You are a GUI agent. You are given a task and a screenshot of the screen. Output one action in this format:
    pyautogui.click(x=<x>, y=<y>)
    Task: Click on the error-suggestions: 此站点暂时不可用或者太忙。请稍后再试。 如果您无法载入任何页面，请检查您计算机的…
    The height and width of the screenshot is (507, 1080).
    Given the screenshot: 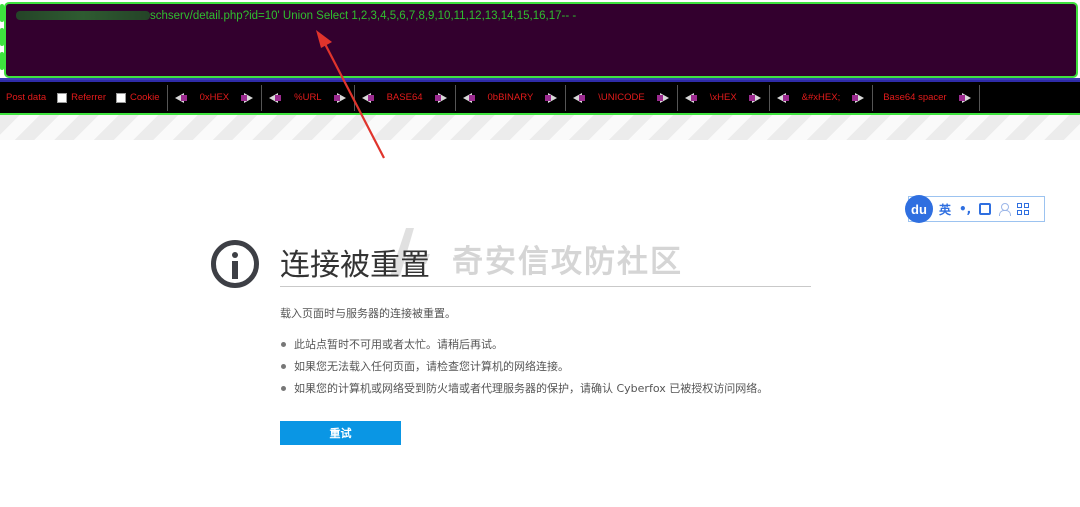 What is the action you would take?
    pyautogui.click(x=524, y=366)
    